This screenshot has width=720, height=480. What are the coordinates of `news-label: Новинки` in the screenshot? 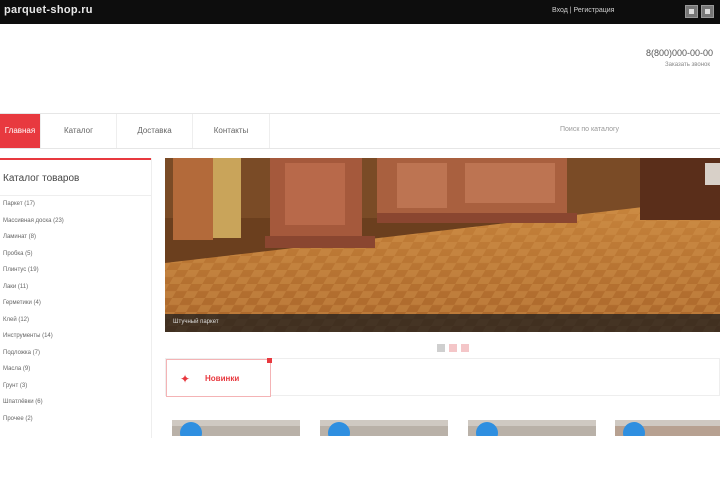 It's located at (222, 378).